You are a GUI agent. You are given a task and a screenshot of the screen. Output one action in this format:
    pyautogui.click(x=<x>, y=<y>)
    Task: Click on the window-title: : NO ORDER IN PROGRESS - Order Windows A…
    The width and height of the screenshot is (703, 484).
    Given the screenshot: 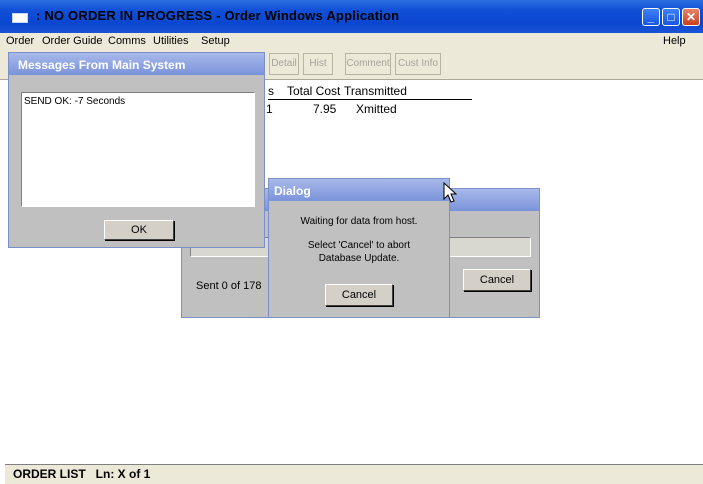 What is the action you would take?
    pyautogui.click(x=218, y=15)
    